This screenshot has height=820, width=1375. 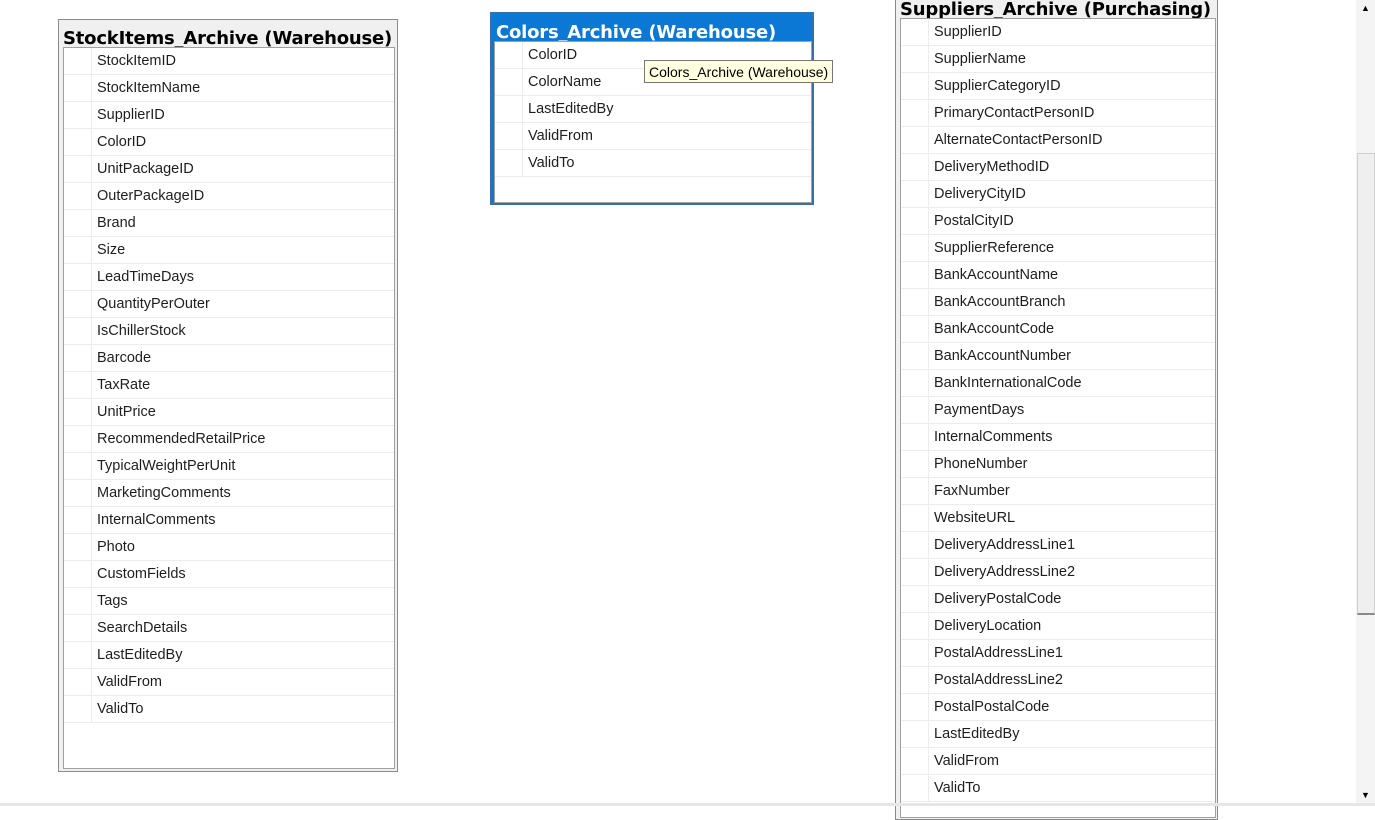 I want to click on column-row: PrimaryContactPersonID, so click(x=1058, y=113).